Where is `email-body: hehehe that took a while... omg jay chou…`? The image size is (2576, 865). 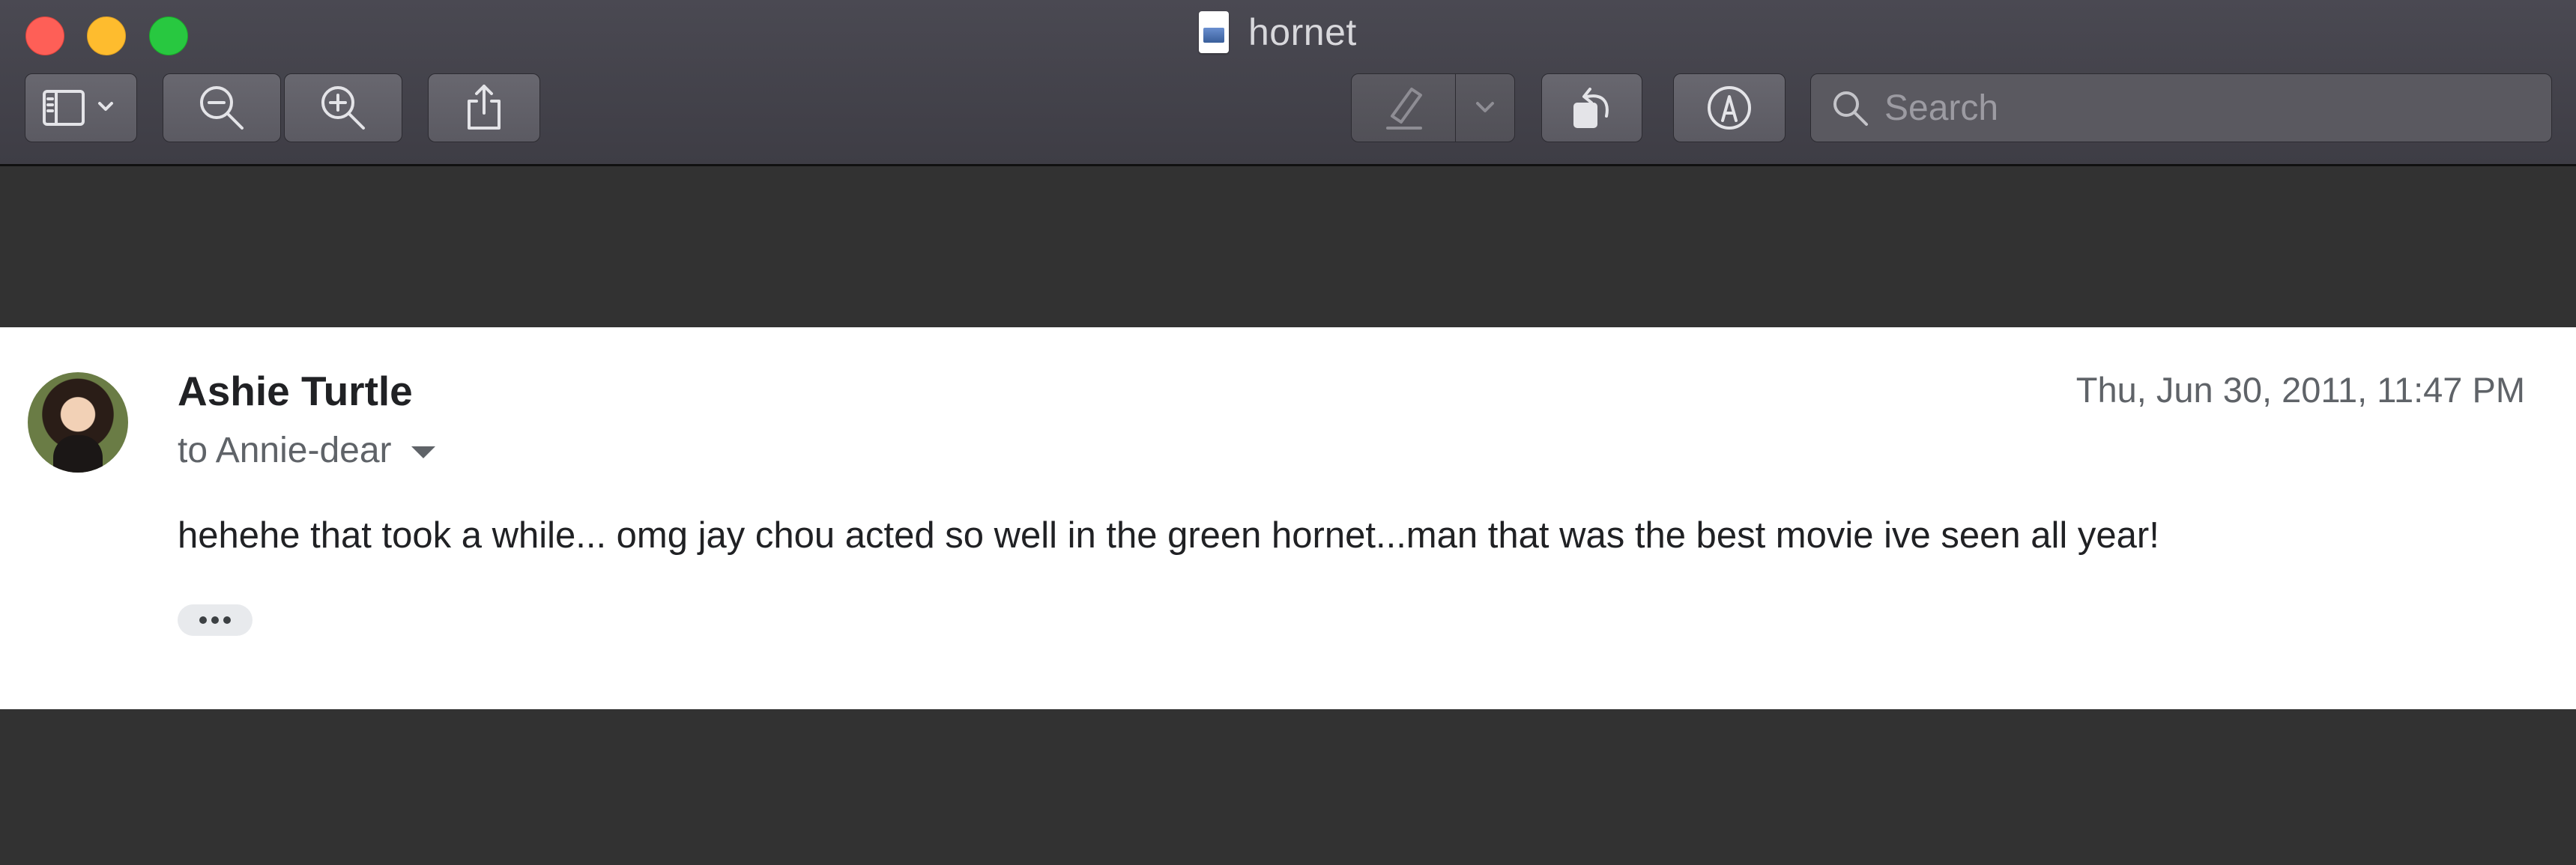
email-body: hehehe that took a while... omg jay chou… is located at coordinates (1168, 535).